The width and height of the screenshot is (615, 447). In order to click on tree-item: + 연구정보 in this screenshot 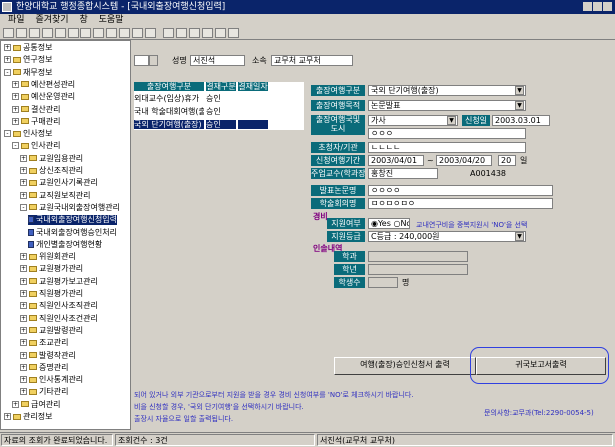, I will do `click(28, 60)`.